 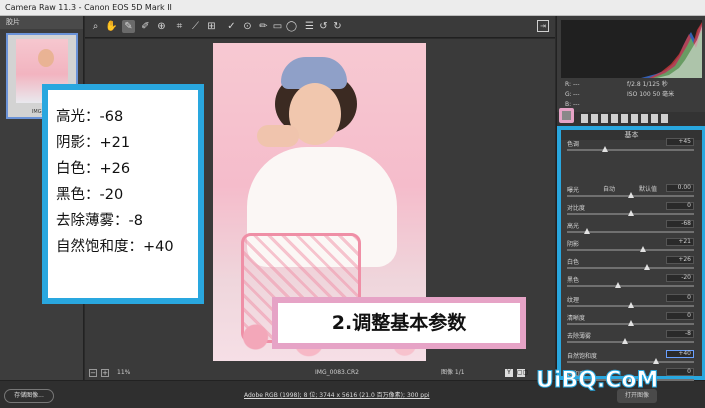 What do you see at coordinates (145, 26) in the screenshot?
I see `color-sampler-tool-icon: ✐` at bounding box center [145, 26].